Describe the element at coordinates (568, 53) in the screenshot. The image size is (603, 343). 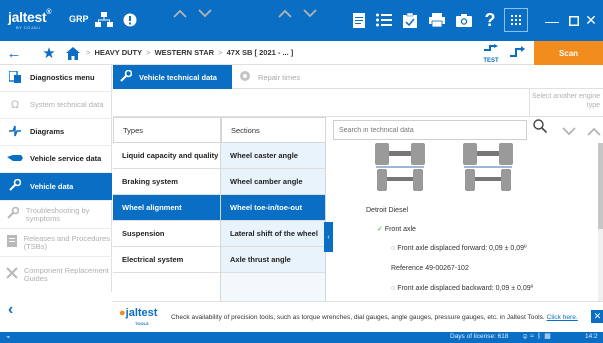
I see `scan-button: Scan` at that location.